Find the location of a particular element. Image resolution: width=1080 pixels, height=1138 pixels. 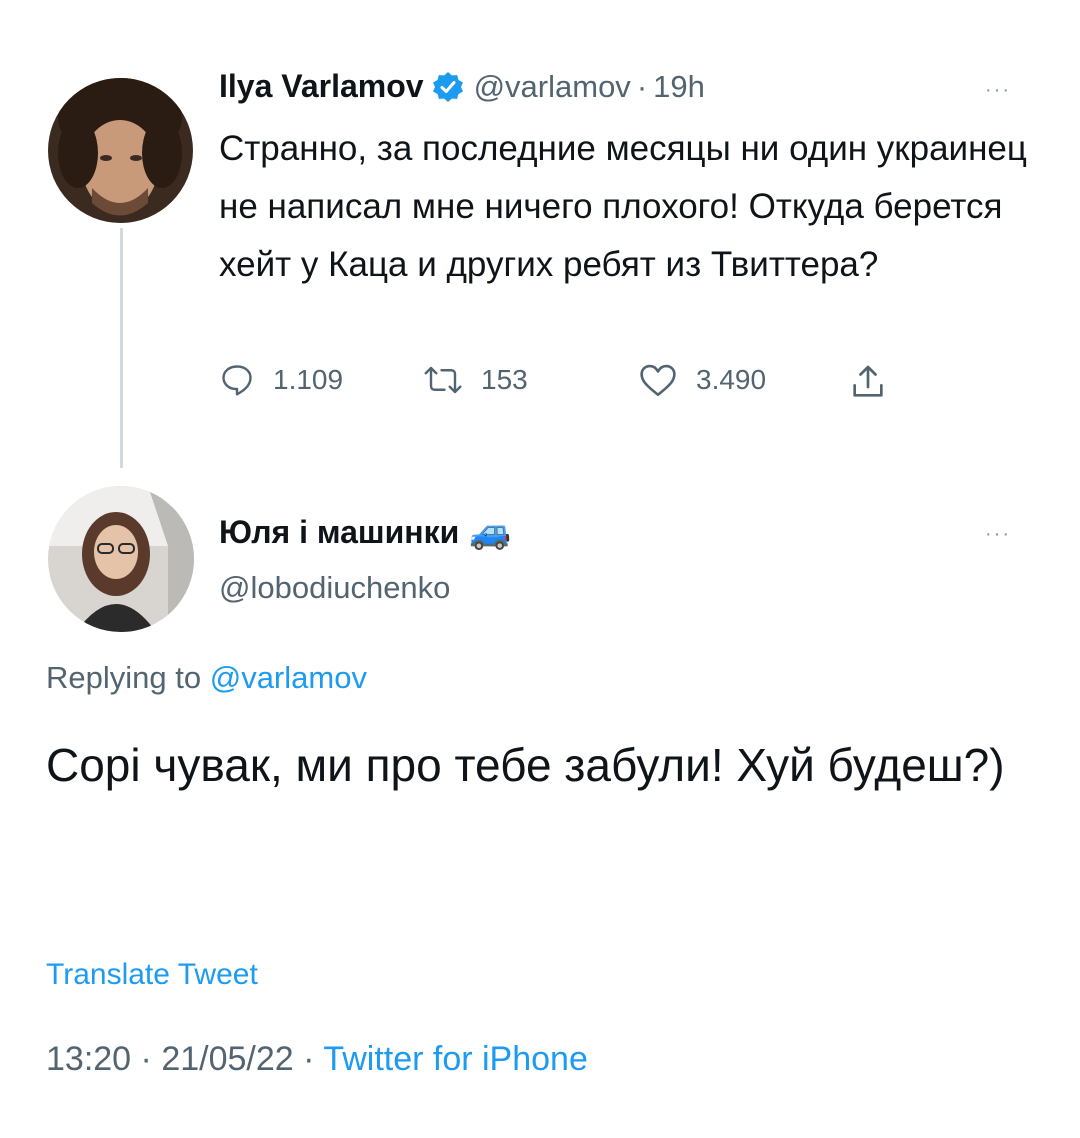

author-handle: @varlamov is located at coordinates (552, 87).